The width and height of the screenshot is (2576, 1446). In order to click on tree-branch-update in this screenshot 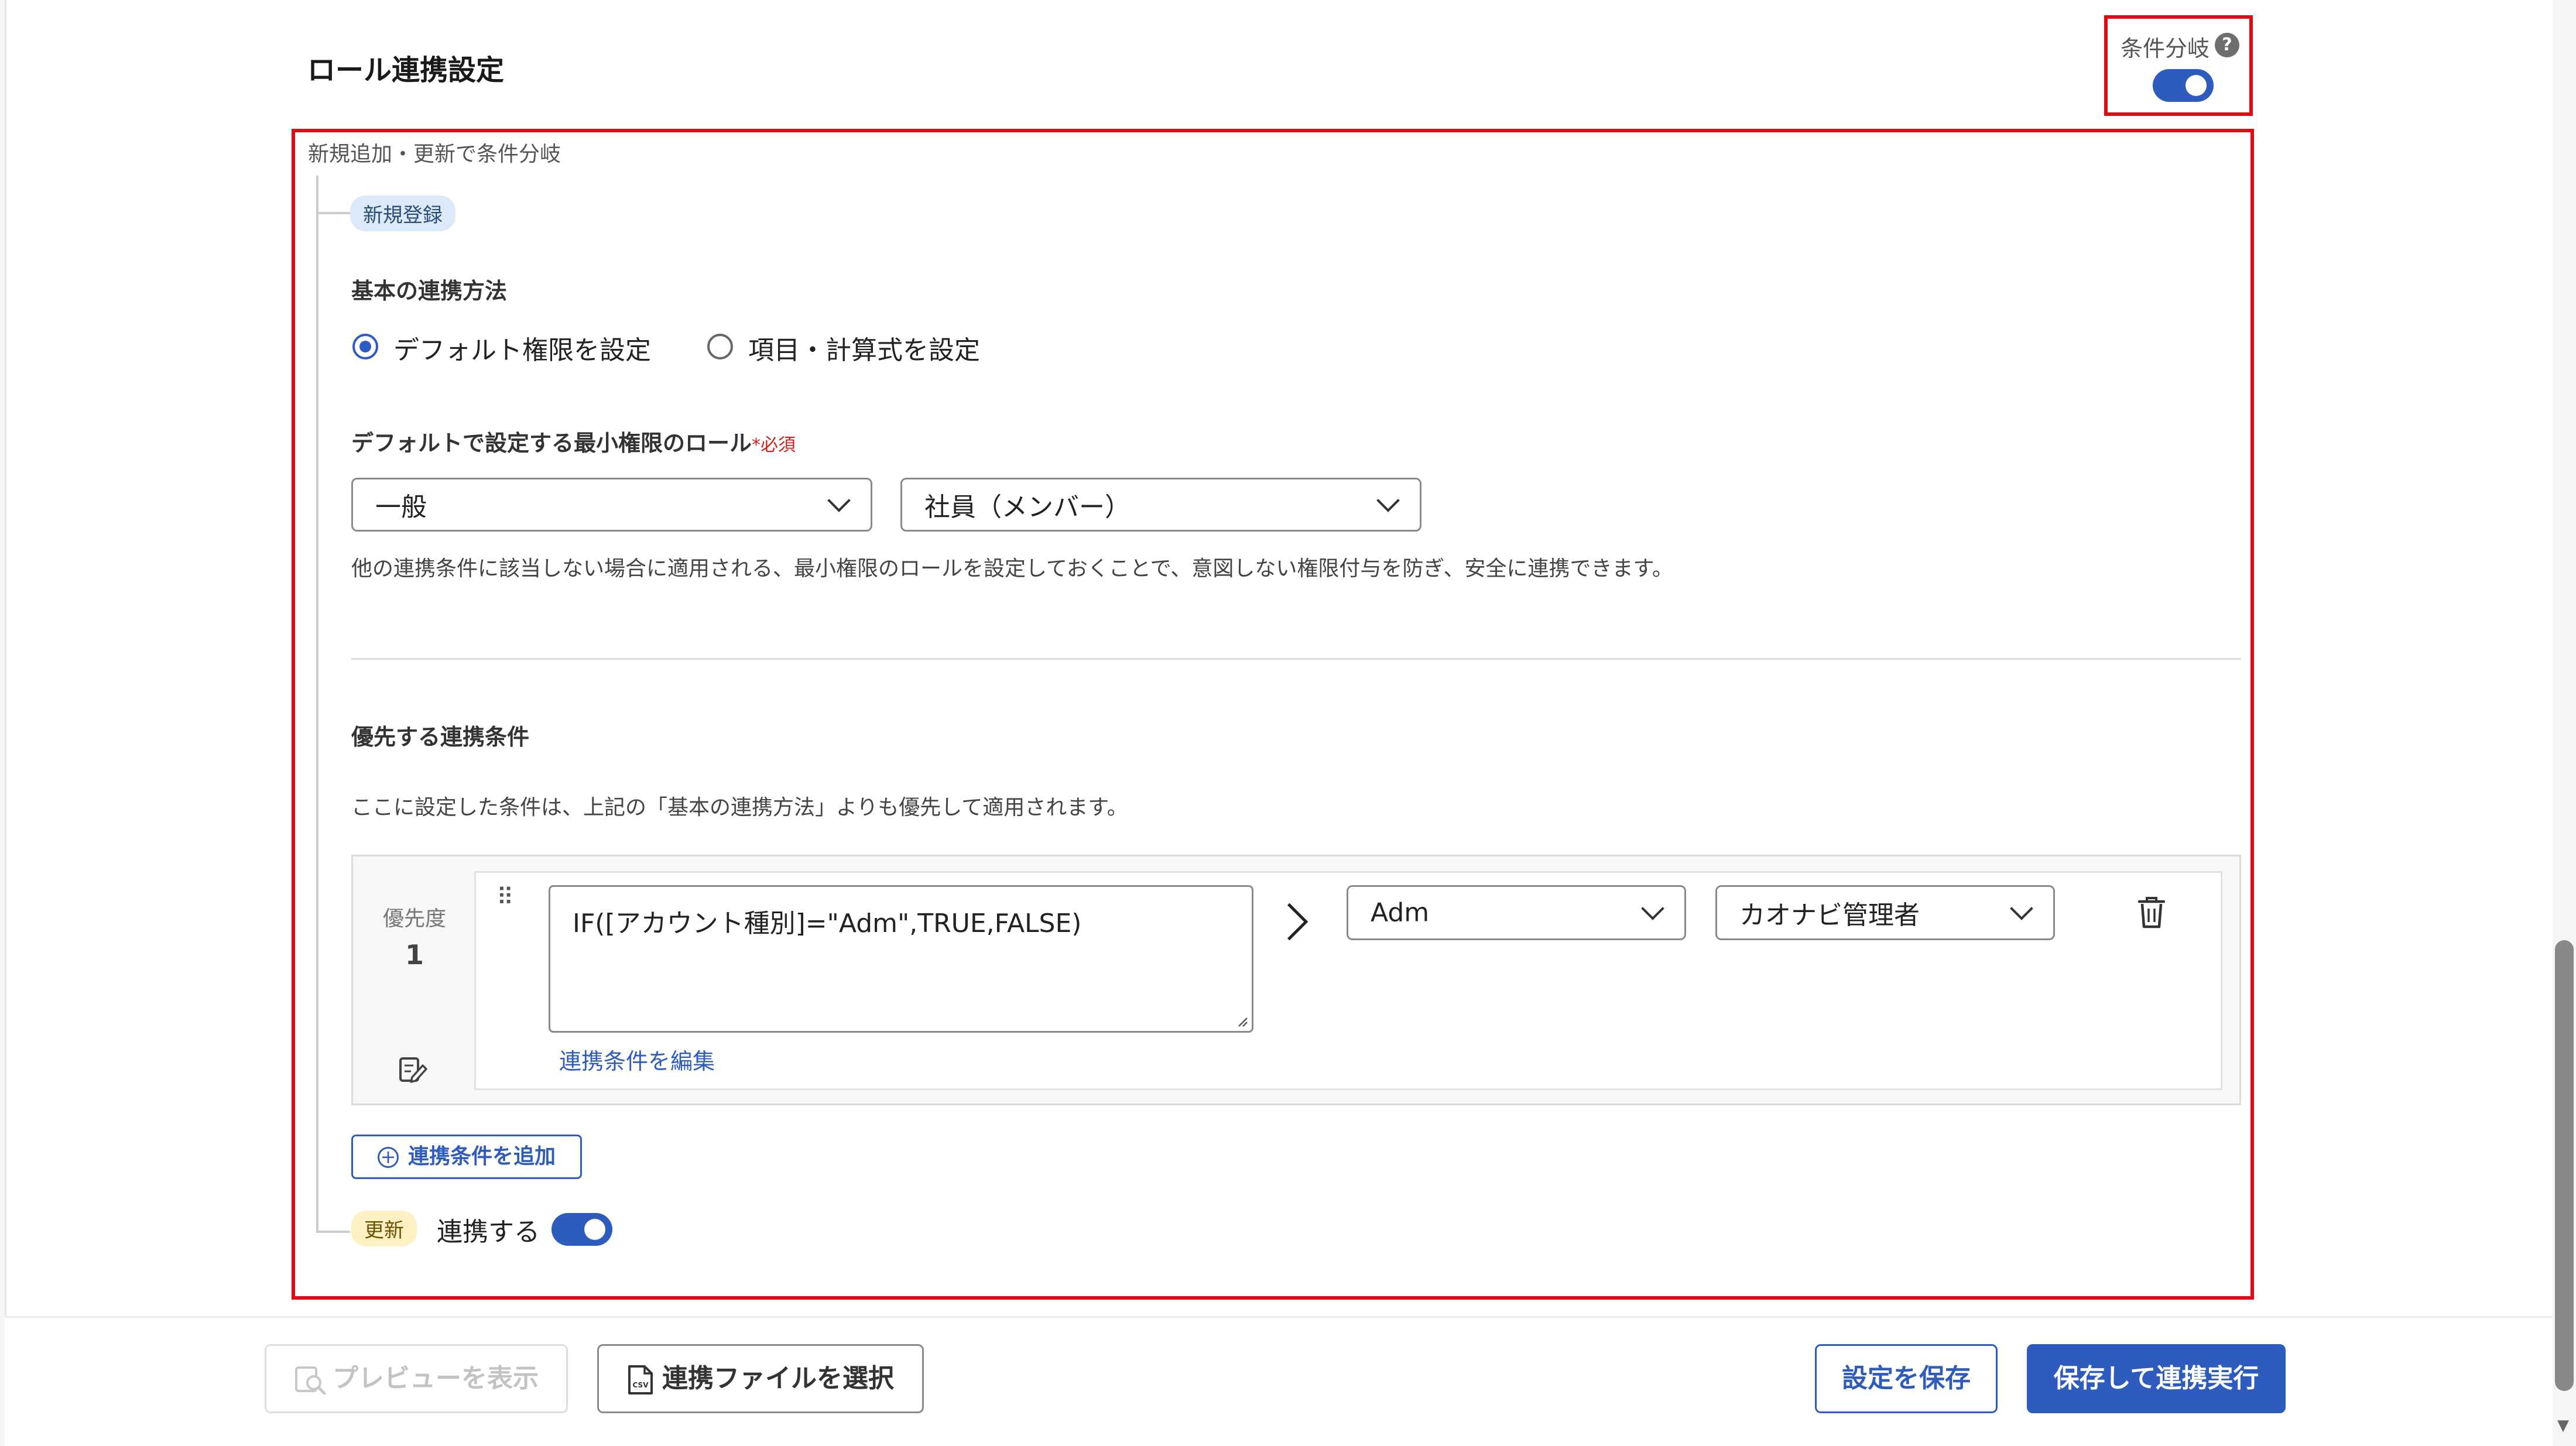, I will do `click(333, 1232)`.